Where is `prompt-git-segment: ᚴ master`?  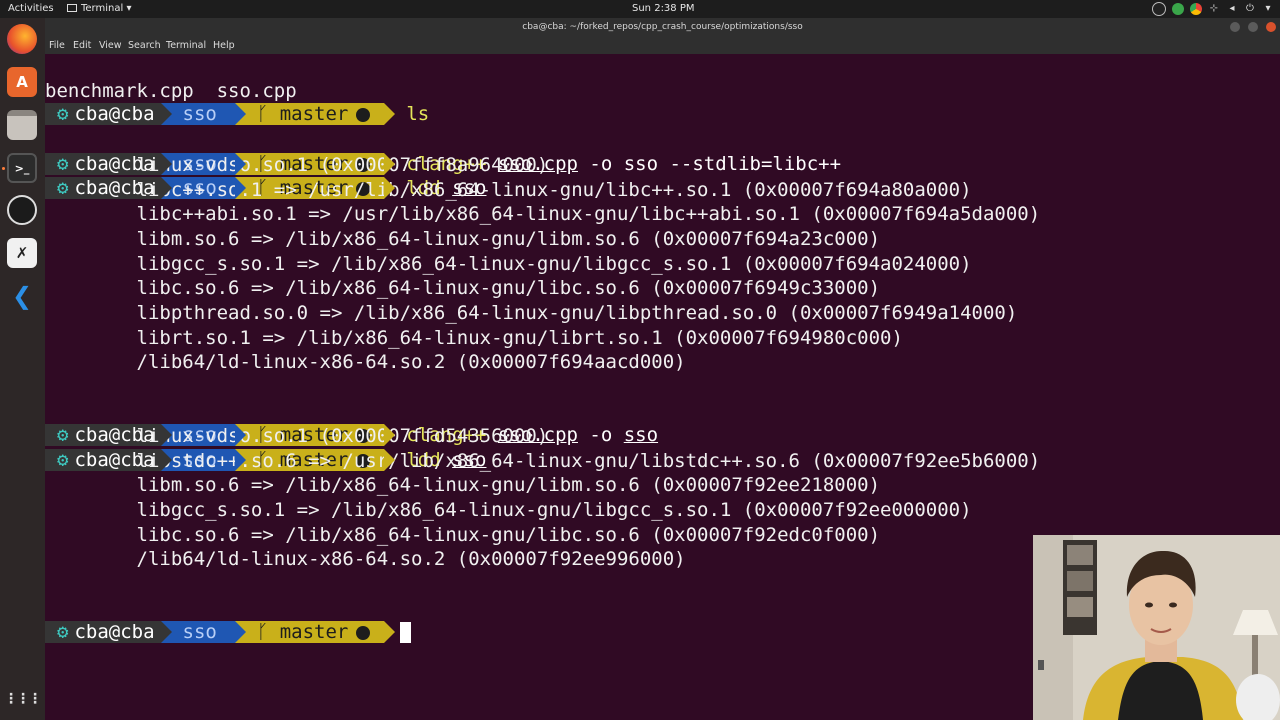
prompt-git-segment: ᚴ master is located at coordinates (315, 632).